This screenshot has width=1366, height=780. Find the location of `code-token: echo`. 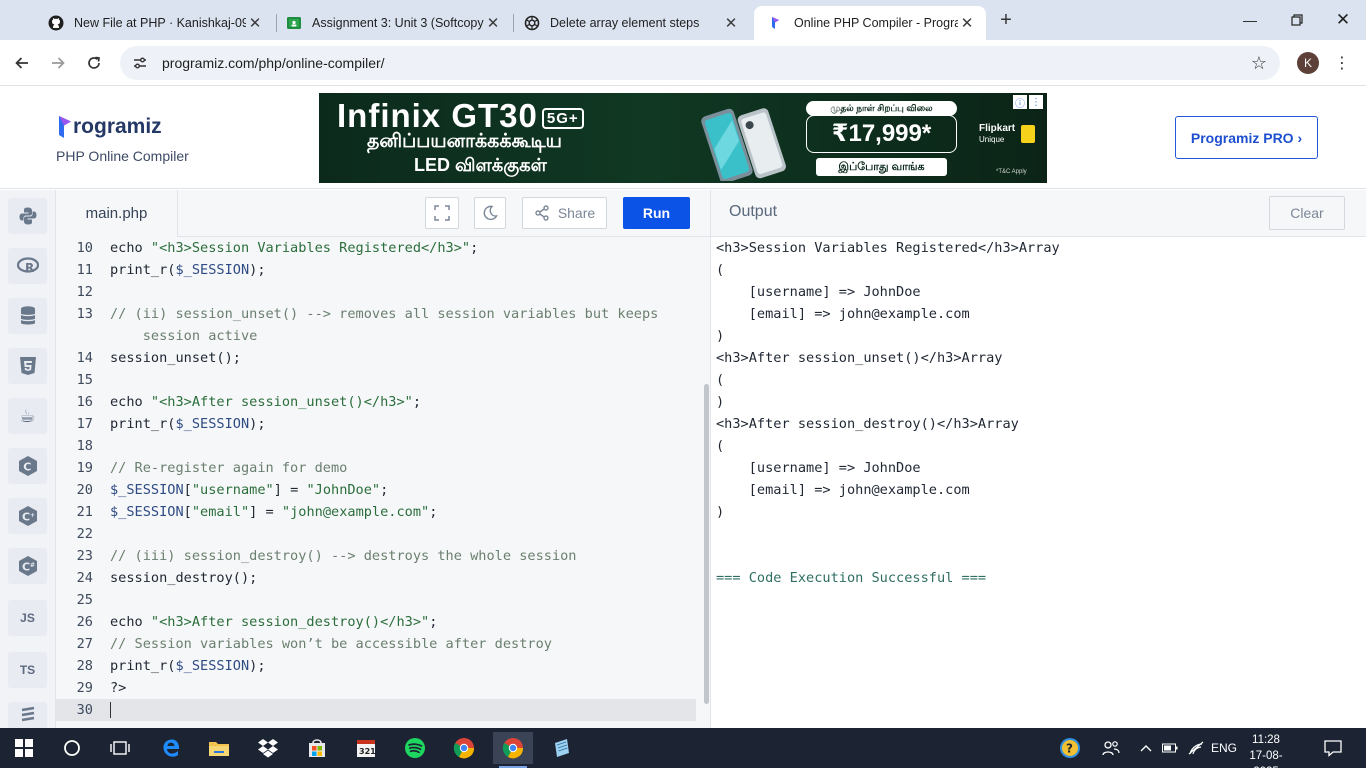

code-token: echo is located at coordinates (130, 622).